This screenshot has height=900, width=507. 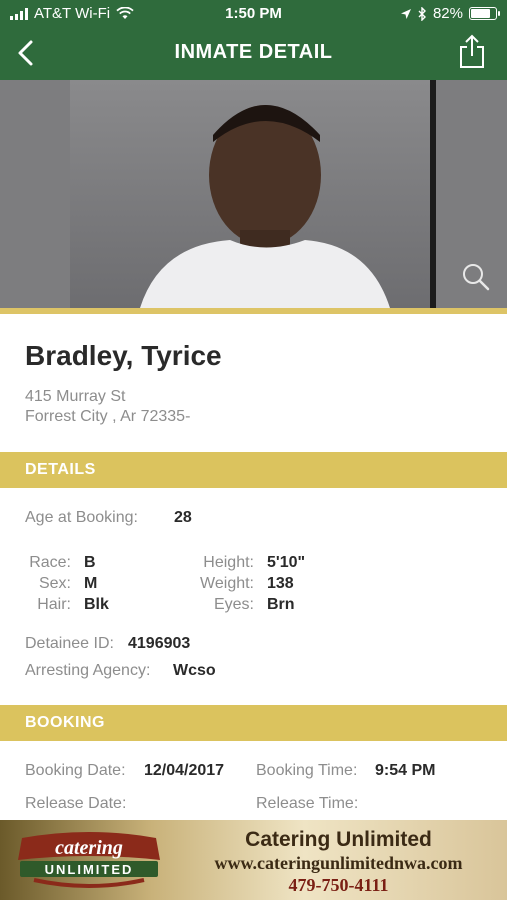 I want to click on page-title: INMATE DETAIL, so click(x=253, y=52).